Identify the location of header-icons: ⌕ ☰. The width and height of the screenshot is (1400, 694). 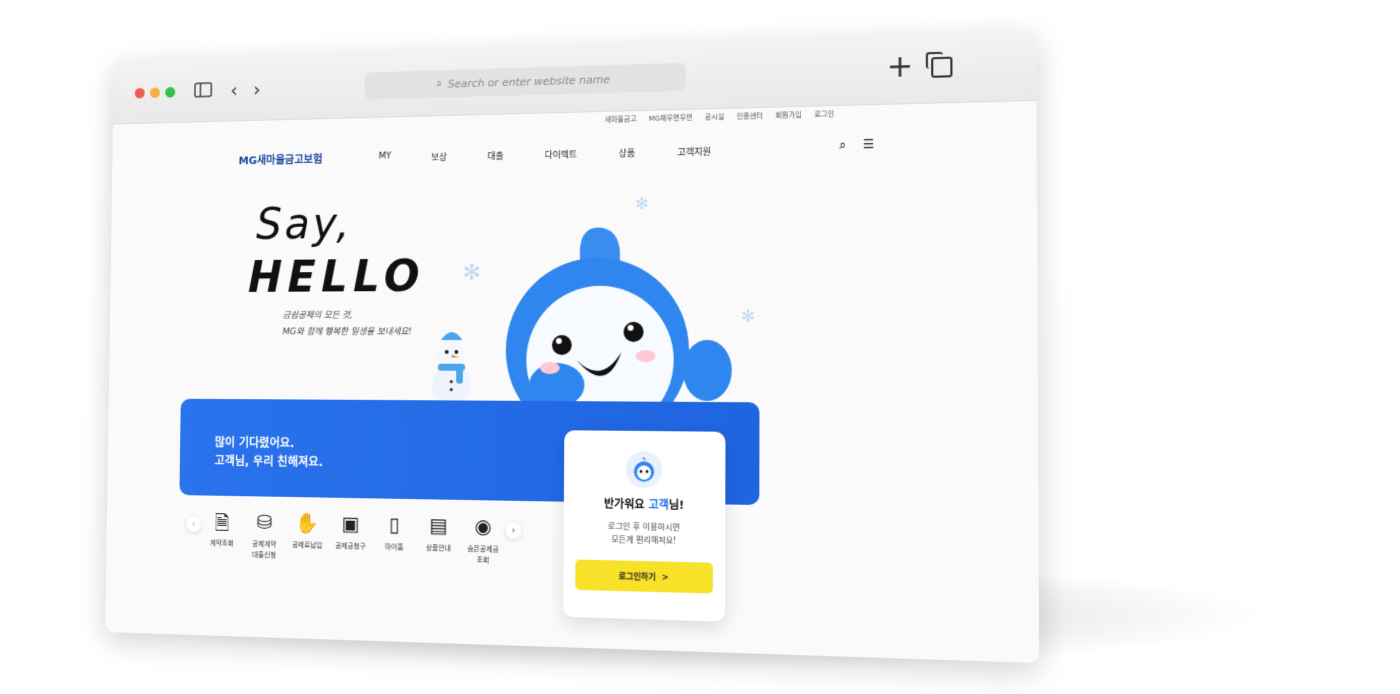
(856, 145).